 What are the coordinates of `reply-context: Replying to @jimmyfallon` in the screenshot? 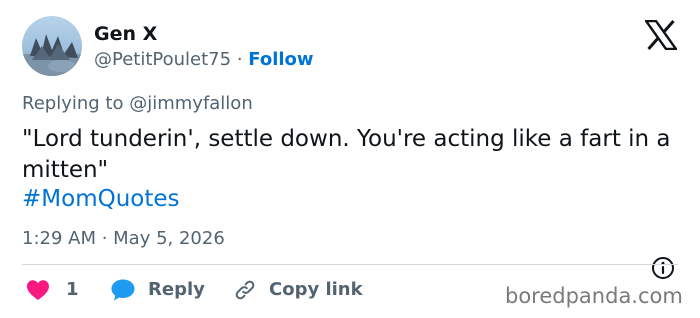 It's located at (137, 104).